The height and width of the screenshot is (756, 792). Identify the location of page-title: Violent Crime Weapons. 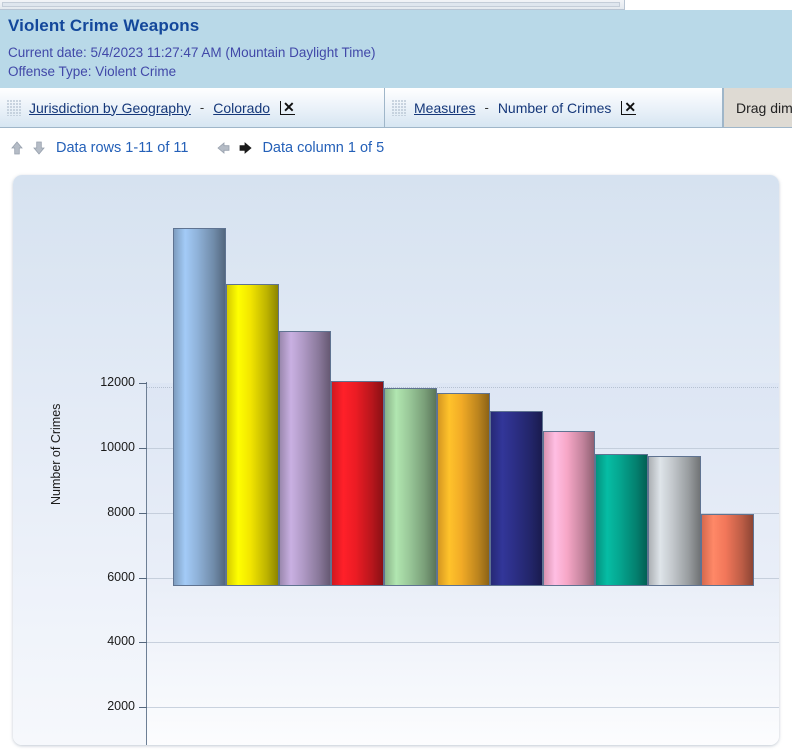
(104, 25).